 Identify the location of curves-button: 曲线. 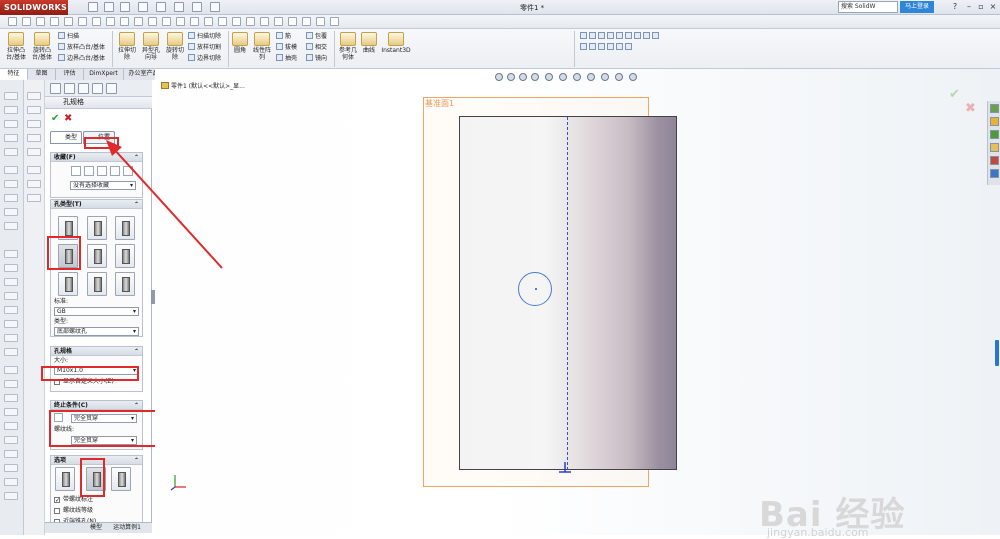
(369, 43).